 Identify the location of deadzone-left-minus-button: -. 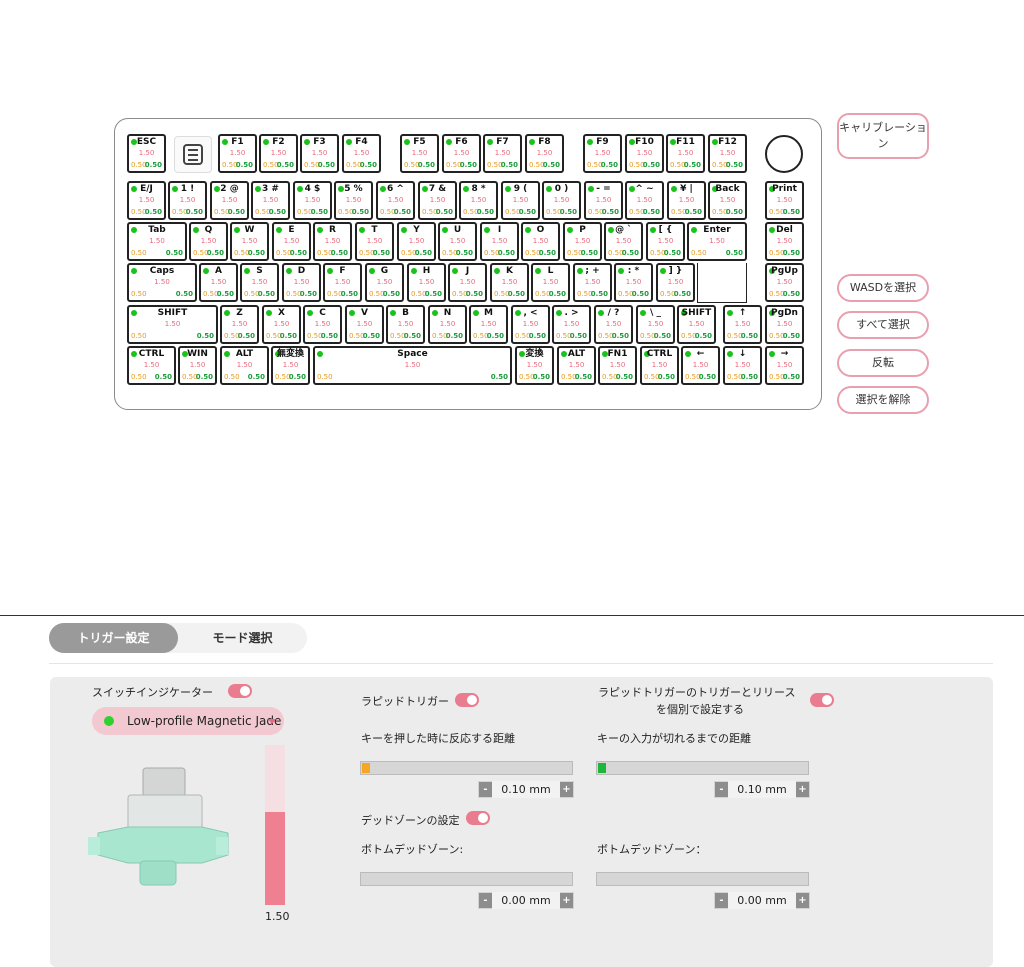
(485, 900).